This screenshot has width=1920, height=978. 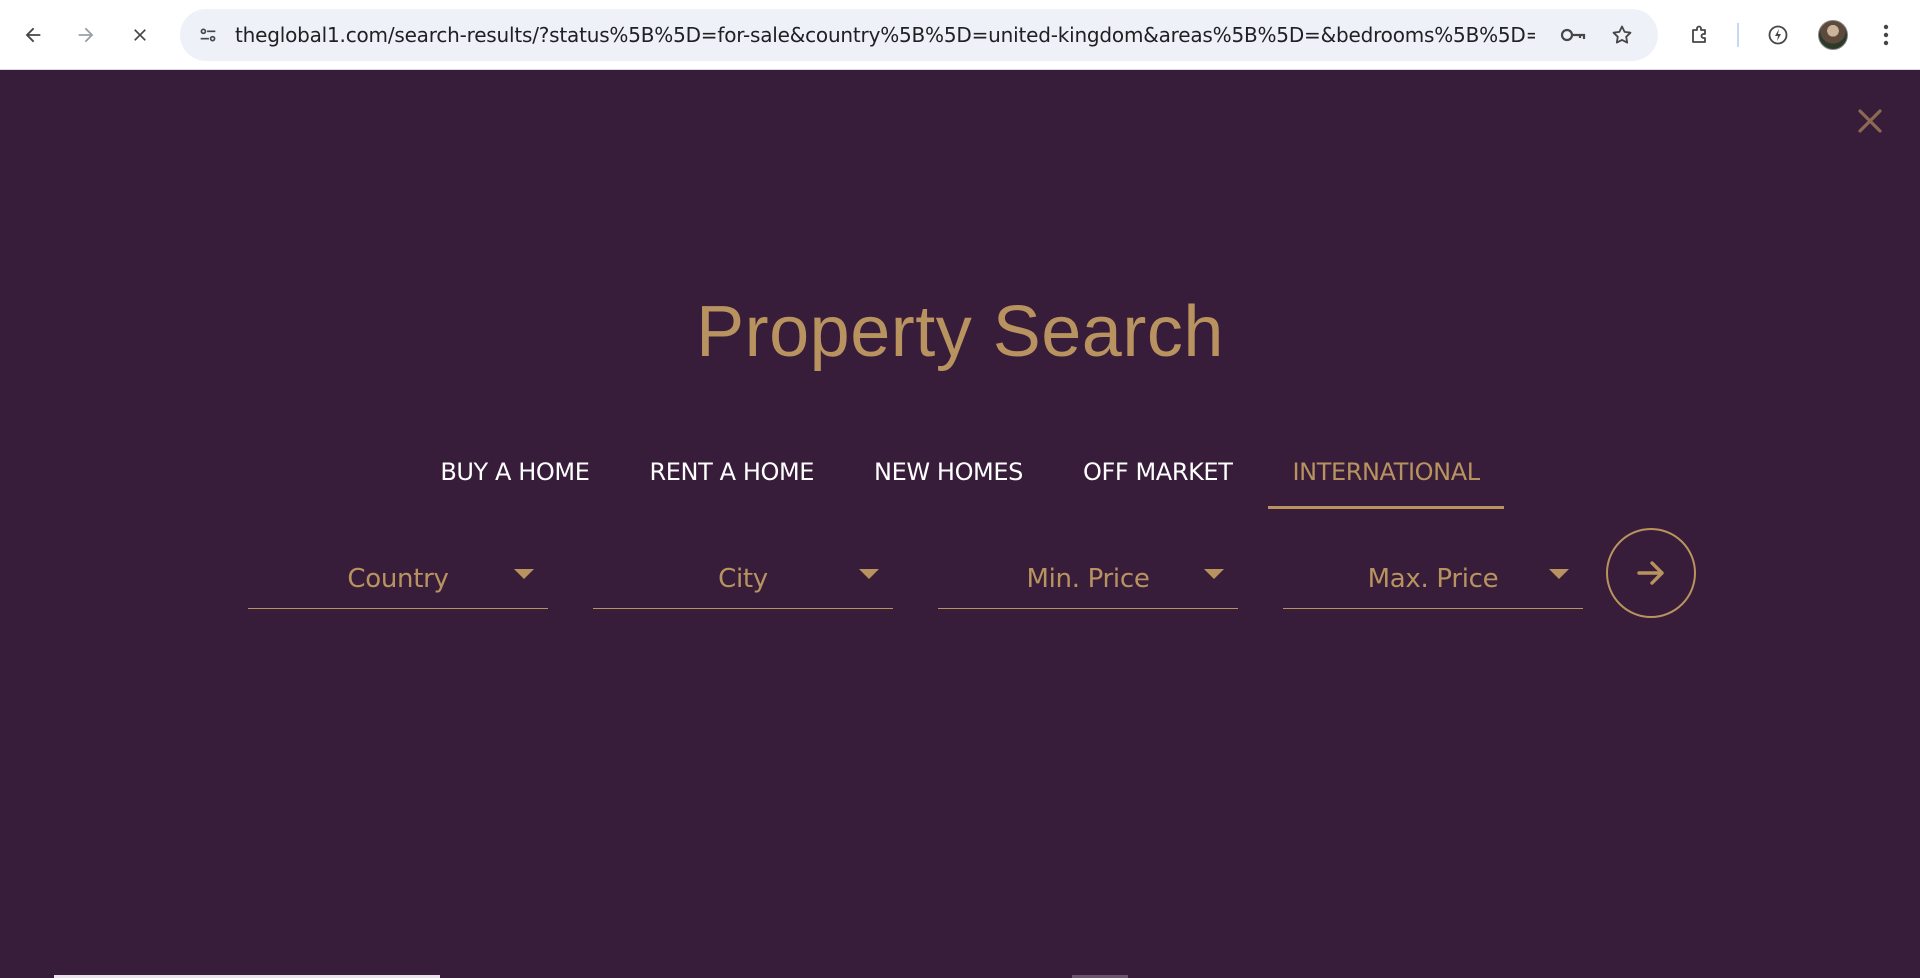 I want to click on country-select: Country, so click(x=398, y=568).